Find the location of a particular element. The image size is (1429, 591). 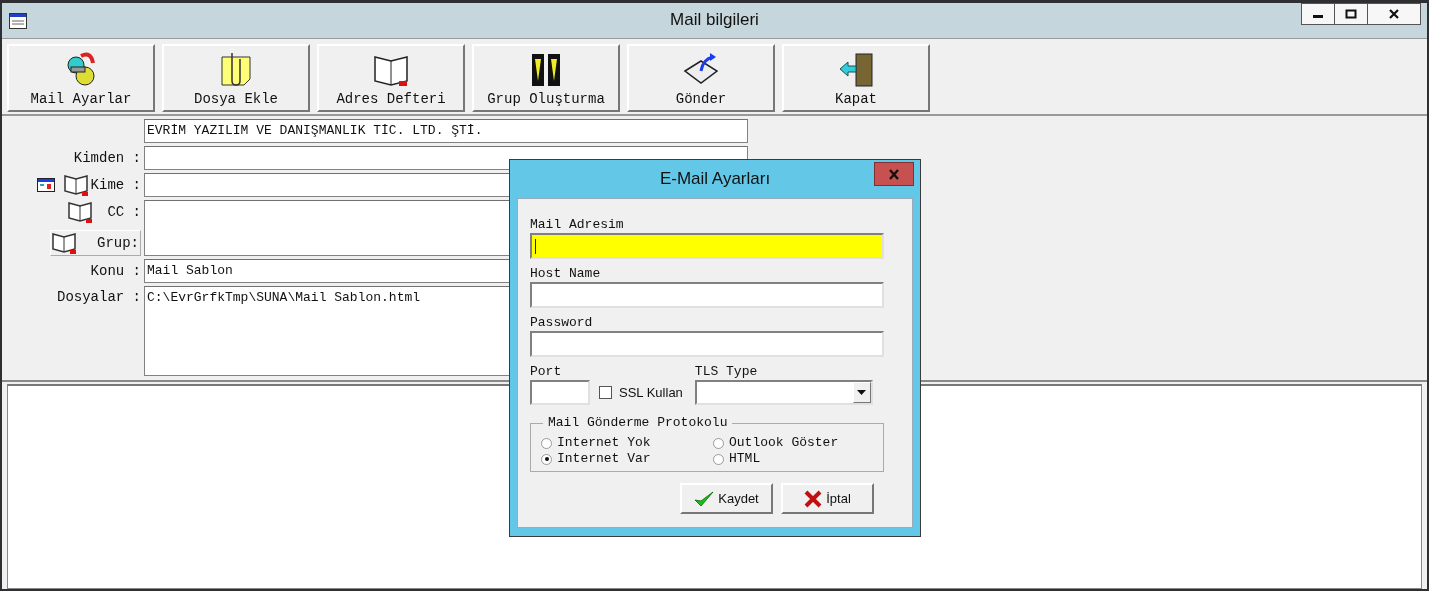

toolbar-button: Dosya Ekle is located at coordinates (236, 78).